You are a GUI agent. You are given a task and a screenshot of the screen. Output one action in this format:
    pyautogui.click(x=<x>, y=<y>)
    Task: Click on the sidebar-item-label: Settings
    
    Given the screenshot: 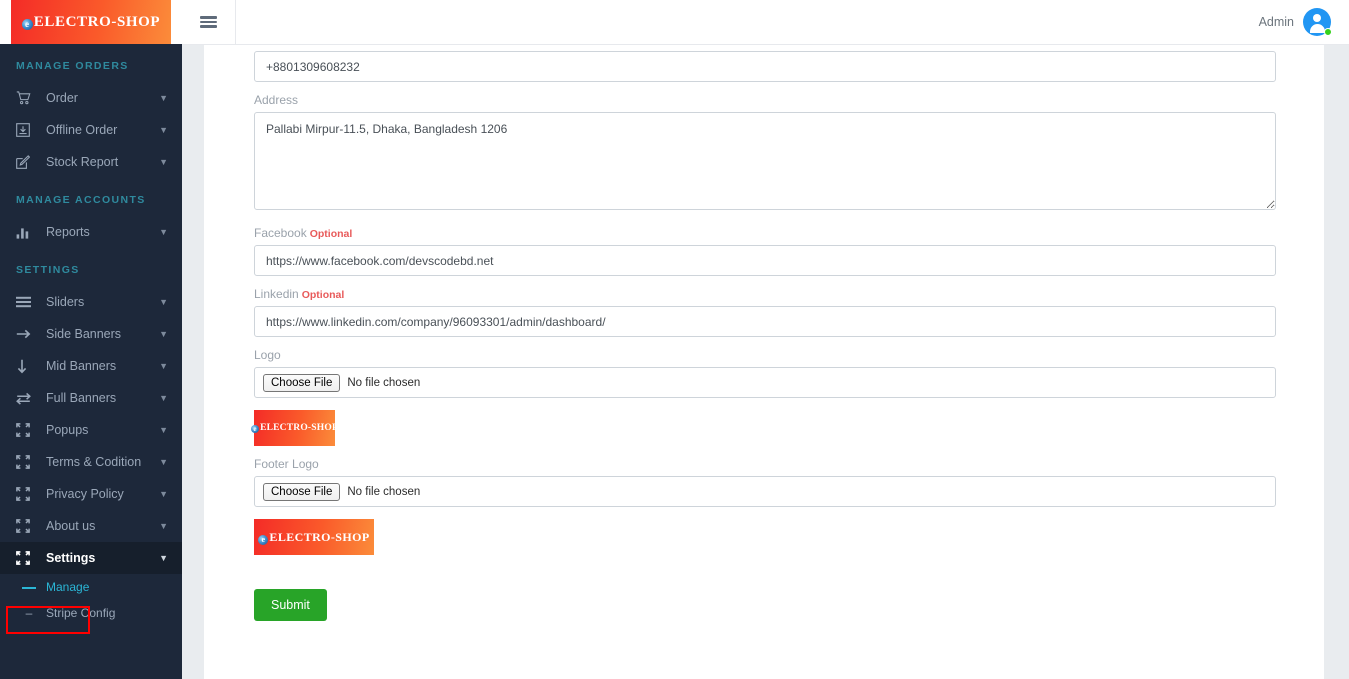 What is the action you would take?
    pyautogui.click(x=71, y=558)
    